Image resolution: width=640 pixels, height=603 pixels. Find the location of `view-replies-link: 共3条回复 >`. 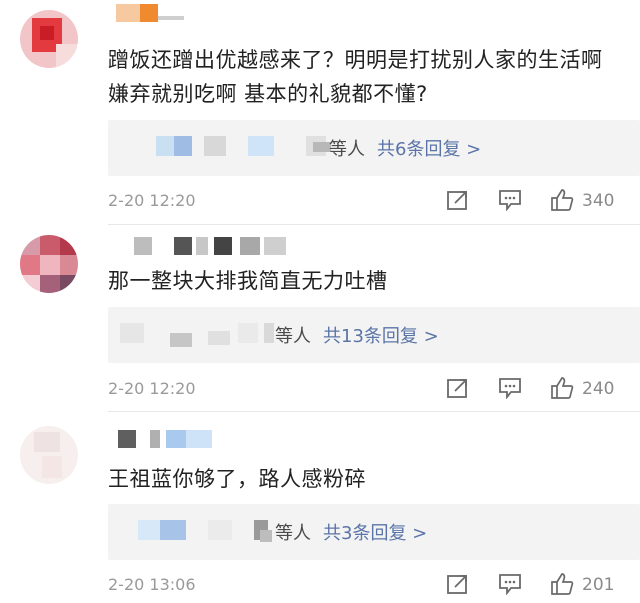

view-replies-link: 共3条回复 > is located at coordinates (375, 533).